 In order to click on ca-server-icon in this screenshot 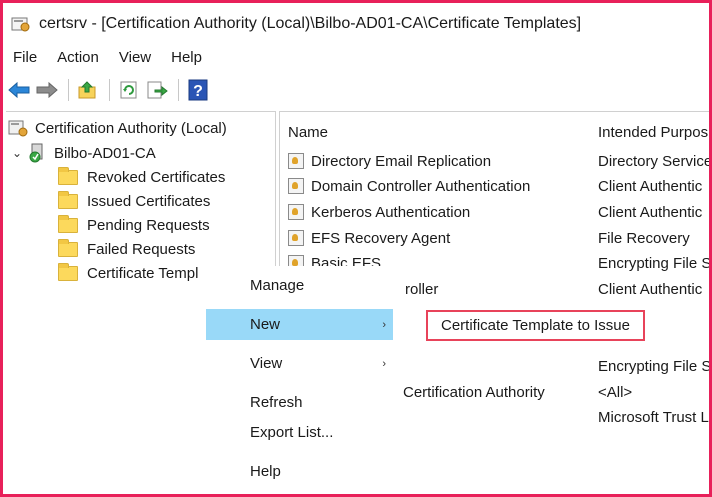, I will do `click(37, 153)`.